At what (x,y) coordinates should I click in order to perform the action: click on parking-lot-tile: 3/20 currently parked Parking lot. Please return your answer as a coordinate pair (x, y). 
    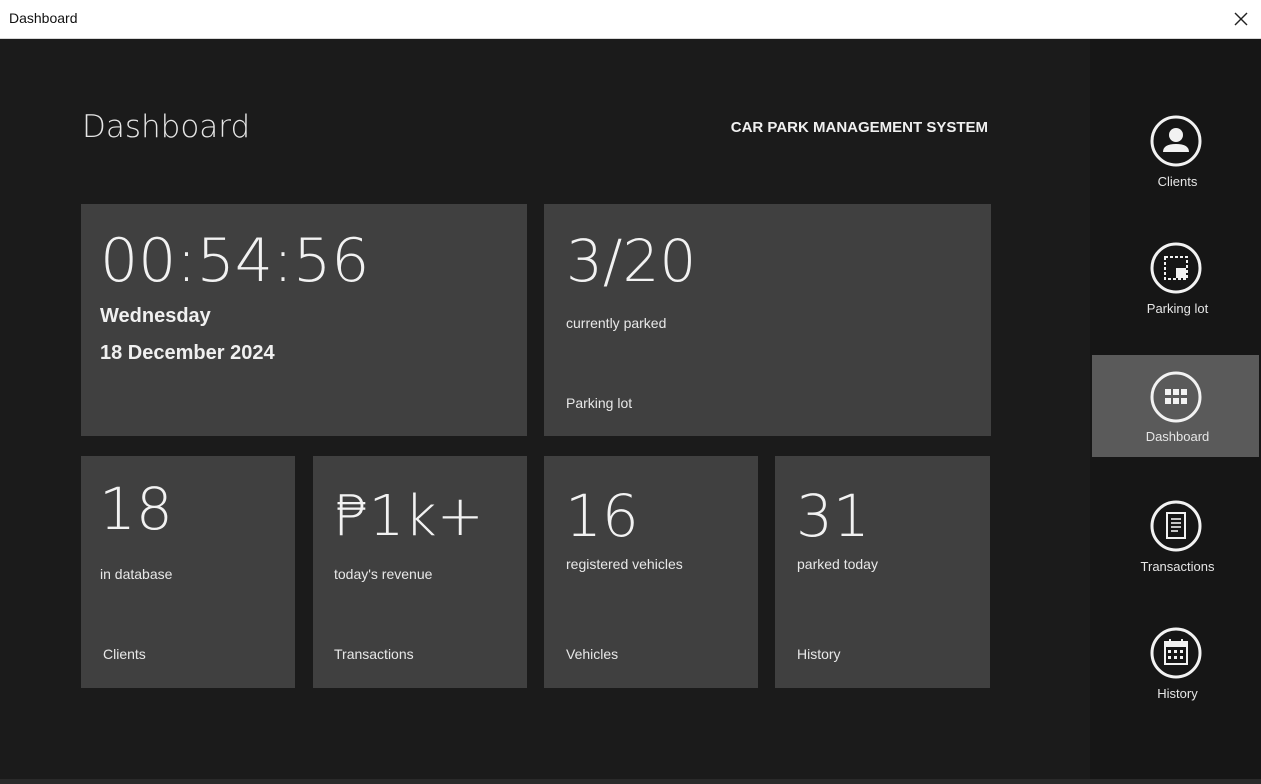
    Looking at the image, I should click on (767, 320).